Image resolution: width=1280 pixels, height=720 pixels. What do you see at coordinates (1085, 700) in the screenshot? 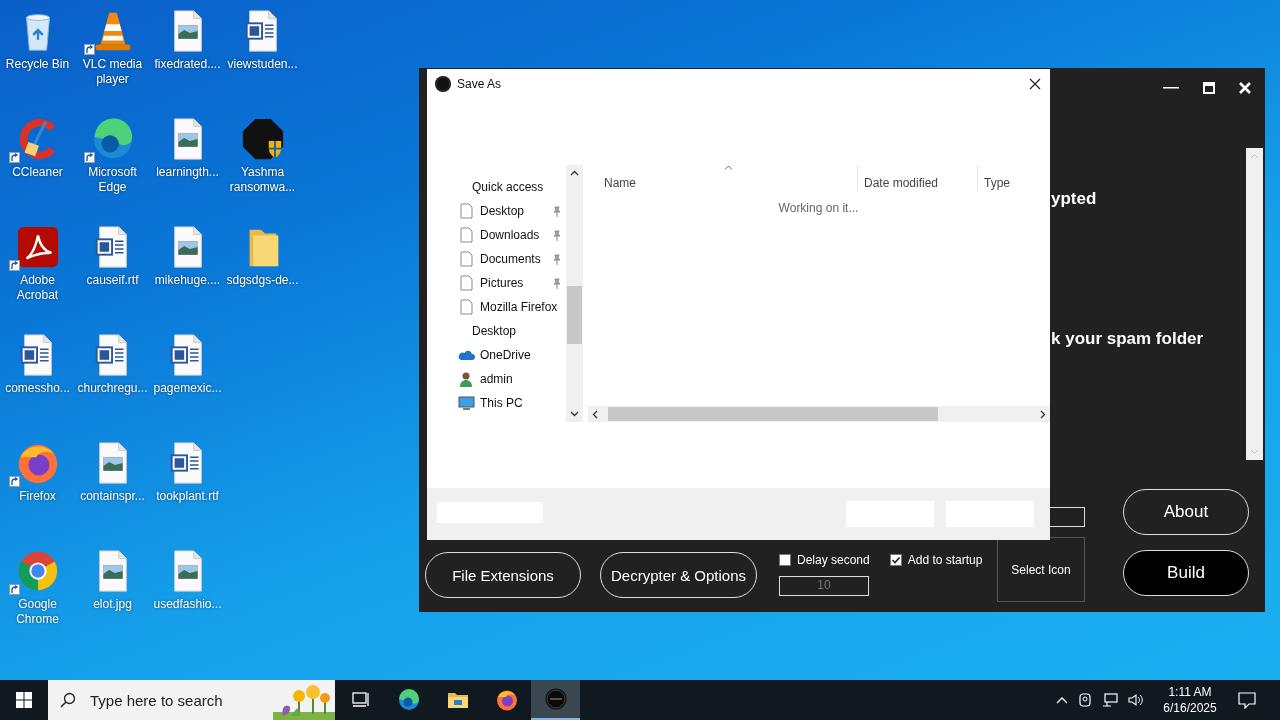
I see `meeting-icon` at bounding box center [1085, 700].